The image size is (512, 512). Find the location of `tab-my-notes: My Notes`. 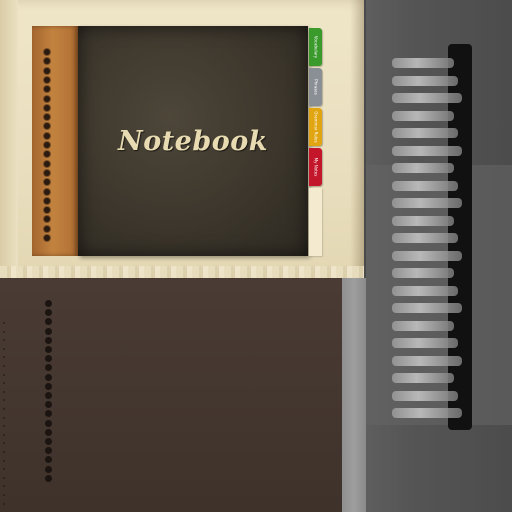

tab-my-notes: My Notes is located at coordinates (315, 167).